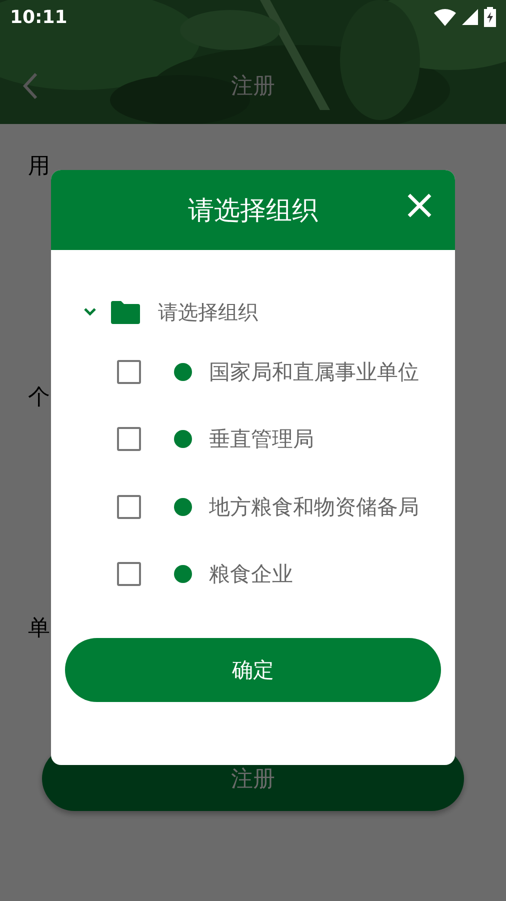 Image resolution: width=506 pixels, height=901 pixels. Describe the element at coordinates (39, 167) in the screenshot. I see `section-label: 用` at that location.